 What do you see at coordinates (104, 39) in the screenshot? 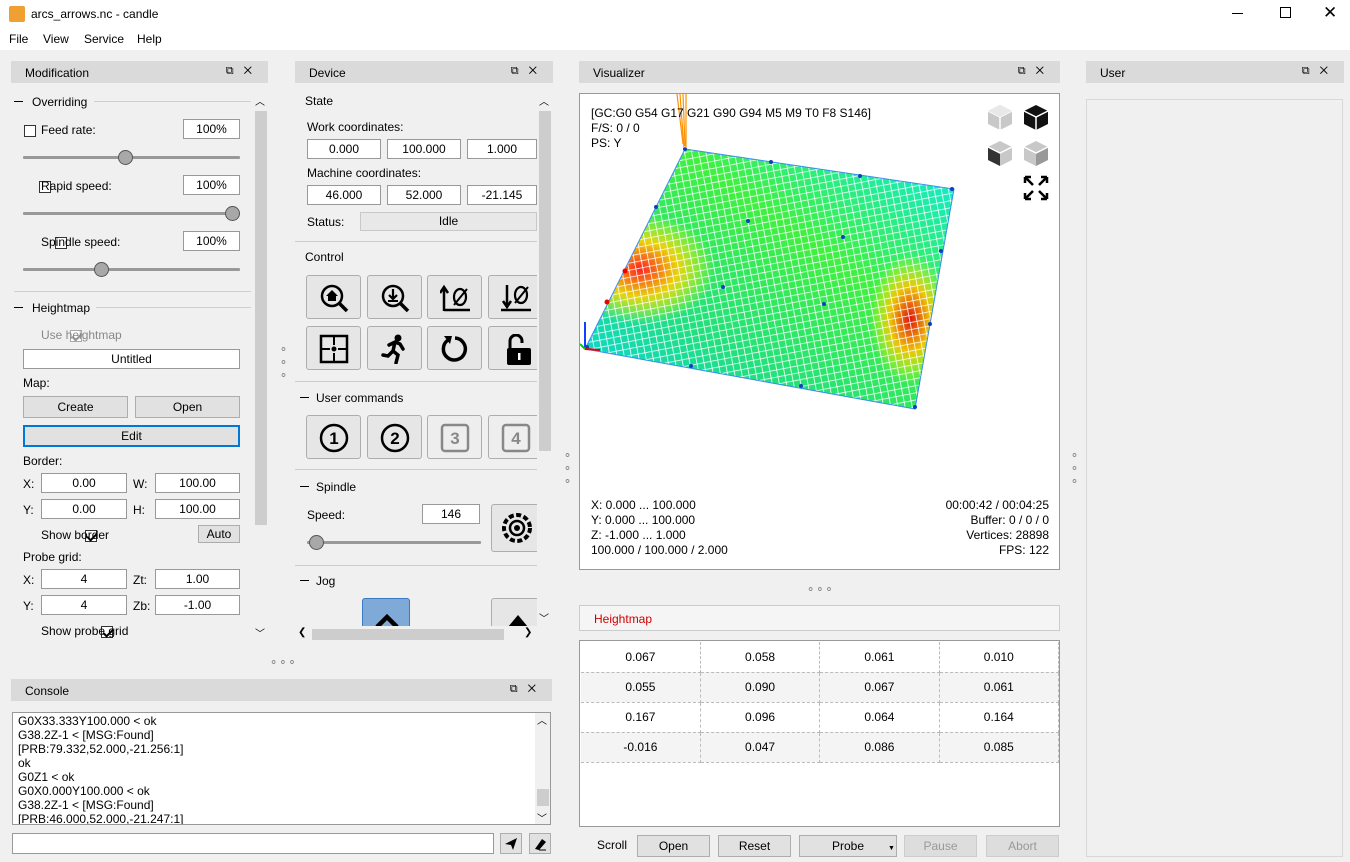
I see `menu-service: Service` at bounding box center [104, 39].